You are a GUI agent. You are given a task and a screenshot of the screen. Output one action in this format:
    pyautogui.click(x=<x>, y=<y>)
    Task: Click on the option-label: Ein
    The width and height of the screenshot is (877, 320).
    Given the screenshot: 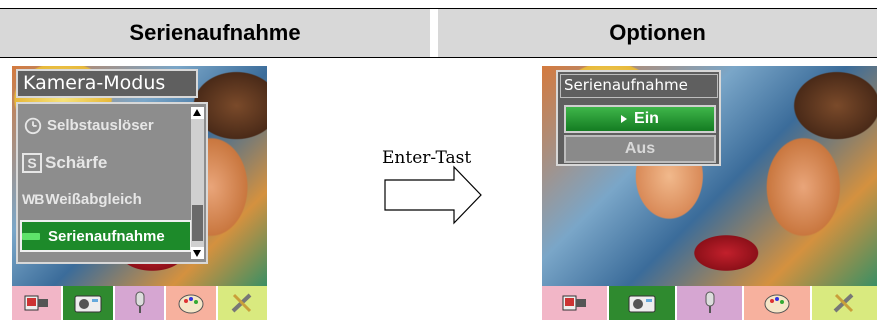 What is the action you would take?
    pyautogui.click(x=646, y=118)
    